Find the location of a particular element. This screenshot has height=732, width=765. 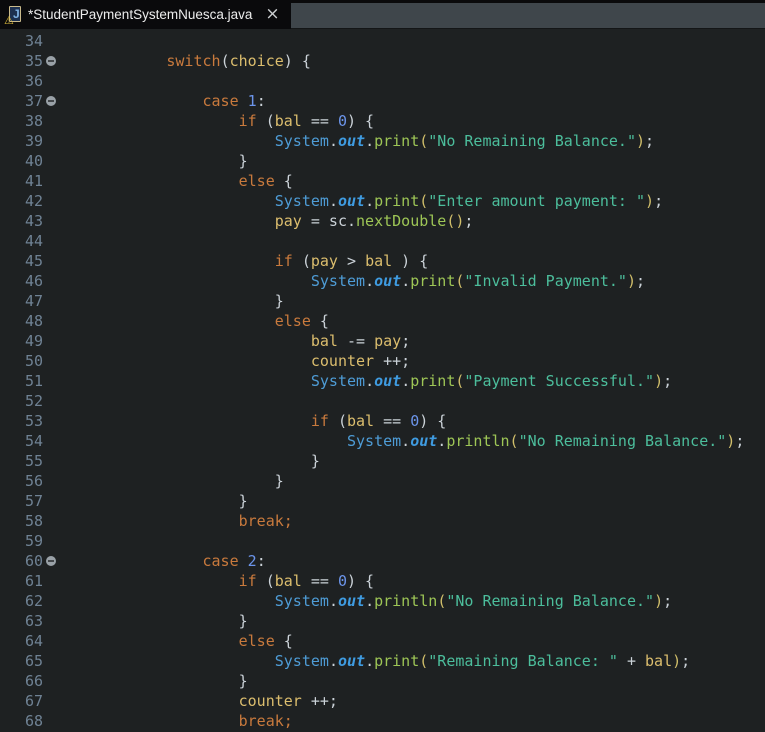

code-line: 56 } is located at coordinates (382, 481).